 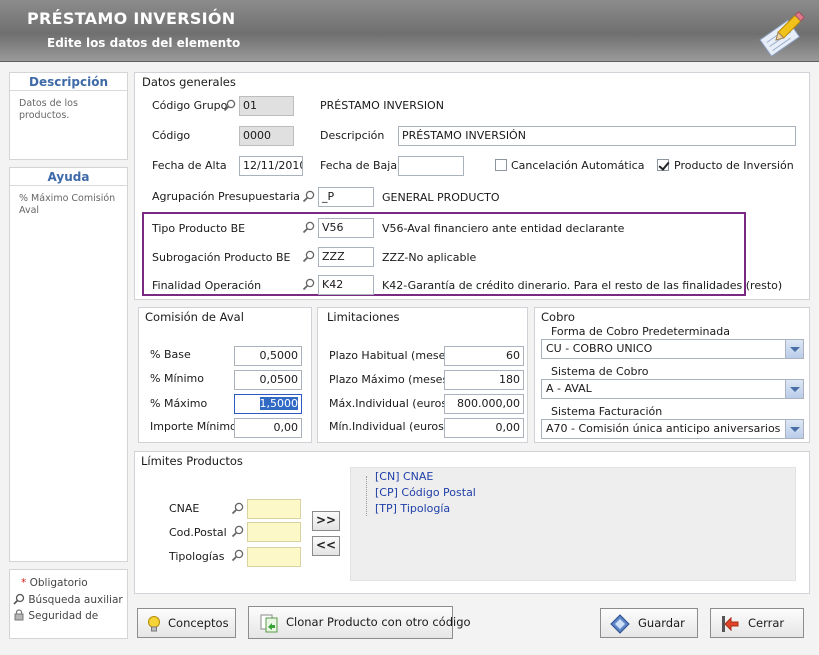 What do you see at coordinates (326, 521) in the screenshot?
I see `add-button: >>` at bounding box center [326, 521].